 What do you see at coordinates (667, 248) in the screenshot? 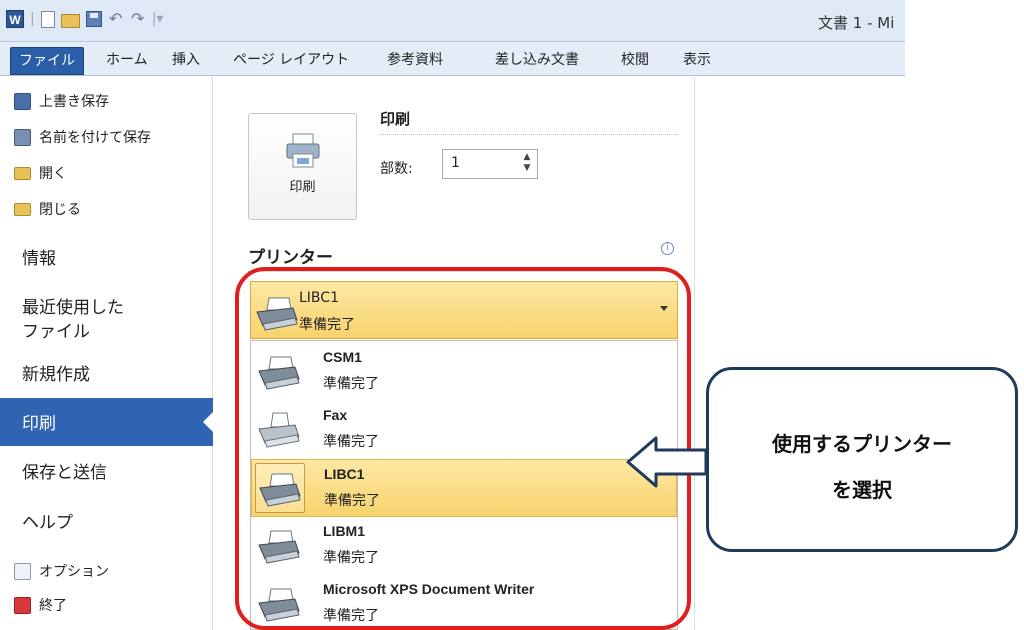
I see `info-icon: i` at bounding box center [667, 248].